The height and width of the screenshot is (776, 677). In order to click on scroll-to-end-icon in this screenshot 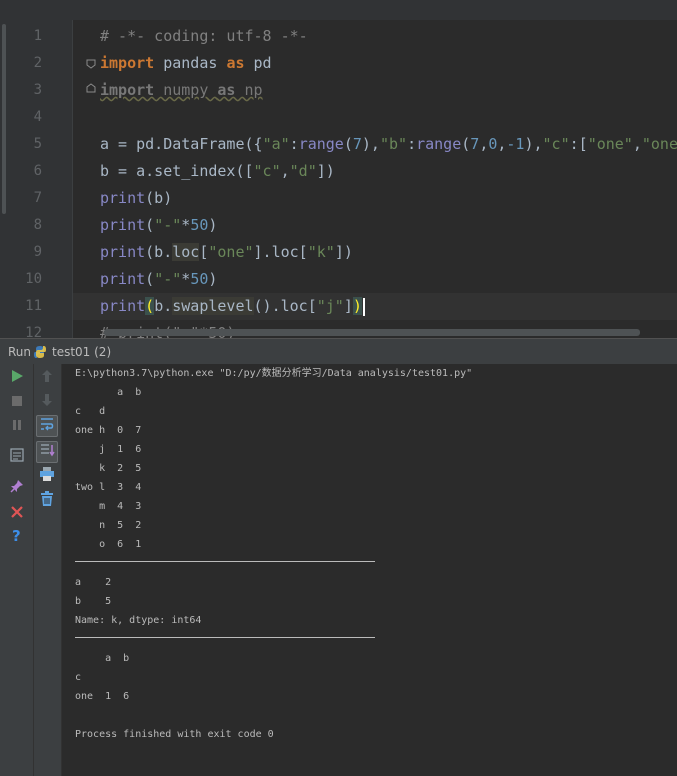, I will do `click(47, 452)`.